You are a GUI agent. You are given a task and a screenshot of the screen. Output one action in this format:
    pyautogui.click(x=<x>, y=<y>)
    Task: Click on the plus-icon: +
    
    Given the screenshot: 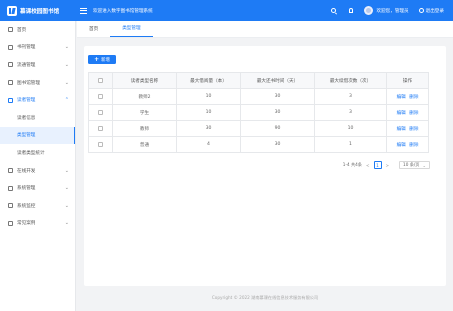 What is the action you would take?
    pyautogui.click(x=97, y=59)
    